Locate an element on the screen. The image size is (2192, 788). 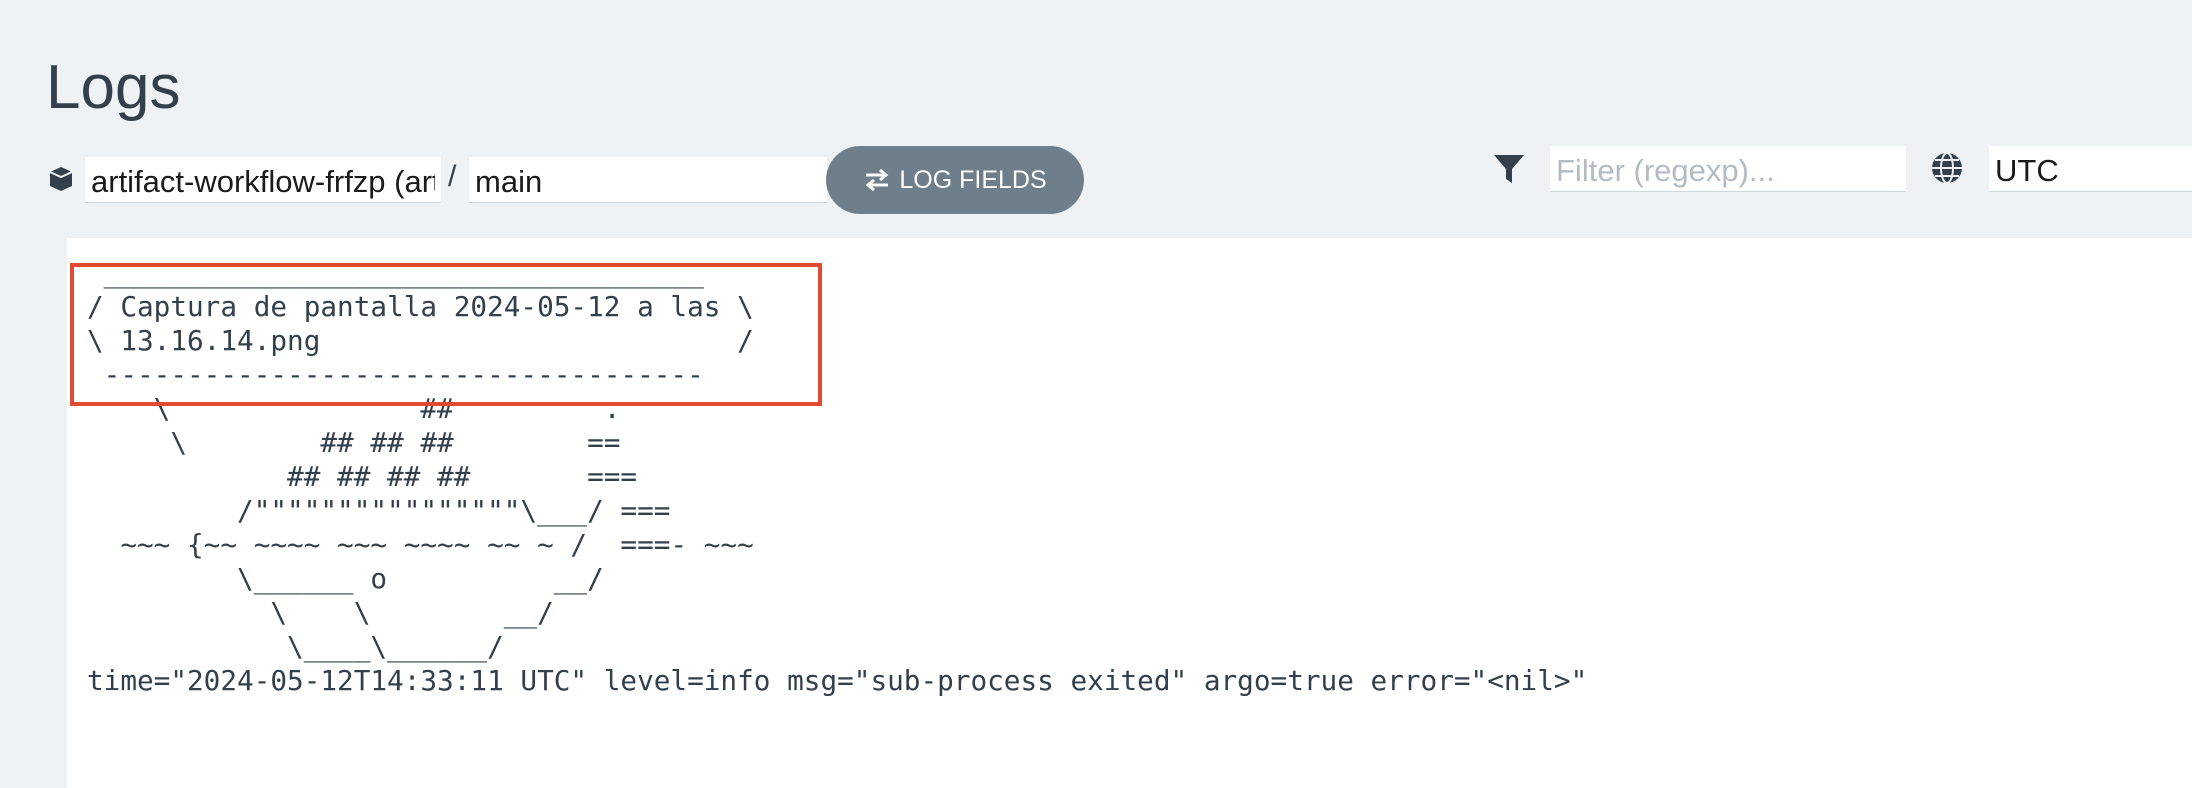
log-line: ## ## ## ## === is located at coordinates (362, 476).